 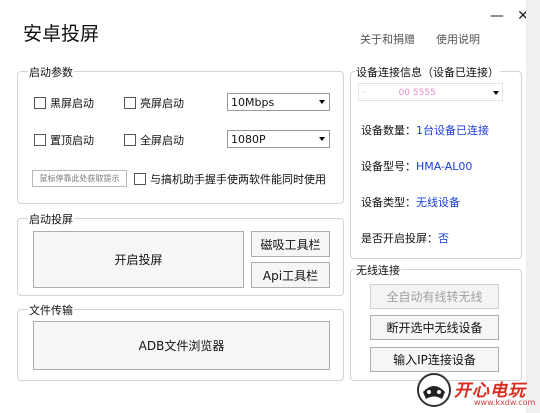 I want to click on device-count-value: 1台设备已连接, so click(x=452, y=130).